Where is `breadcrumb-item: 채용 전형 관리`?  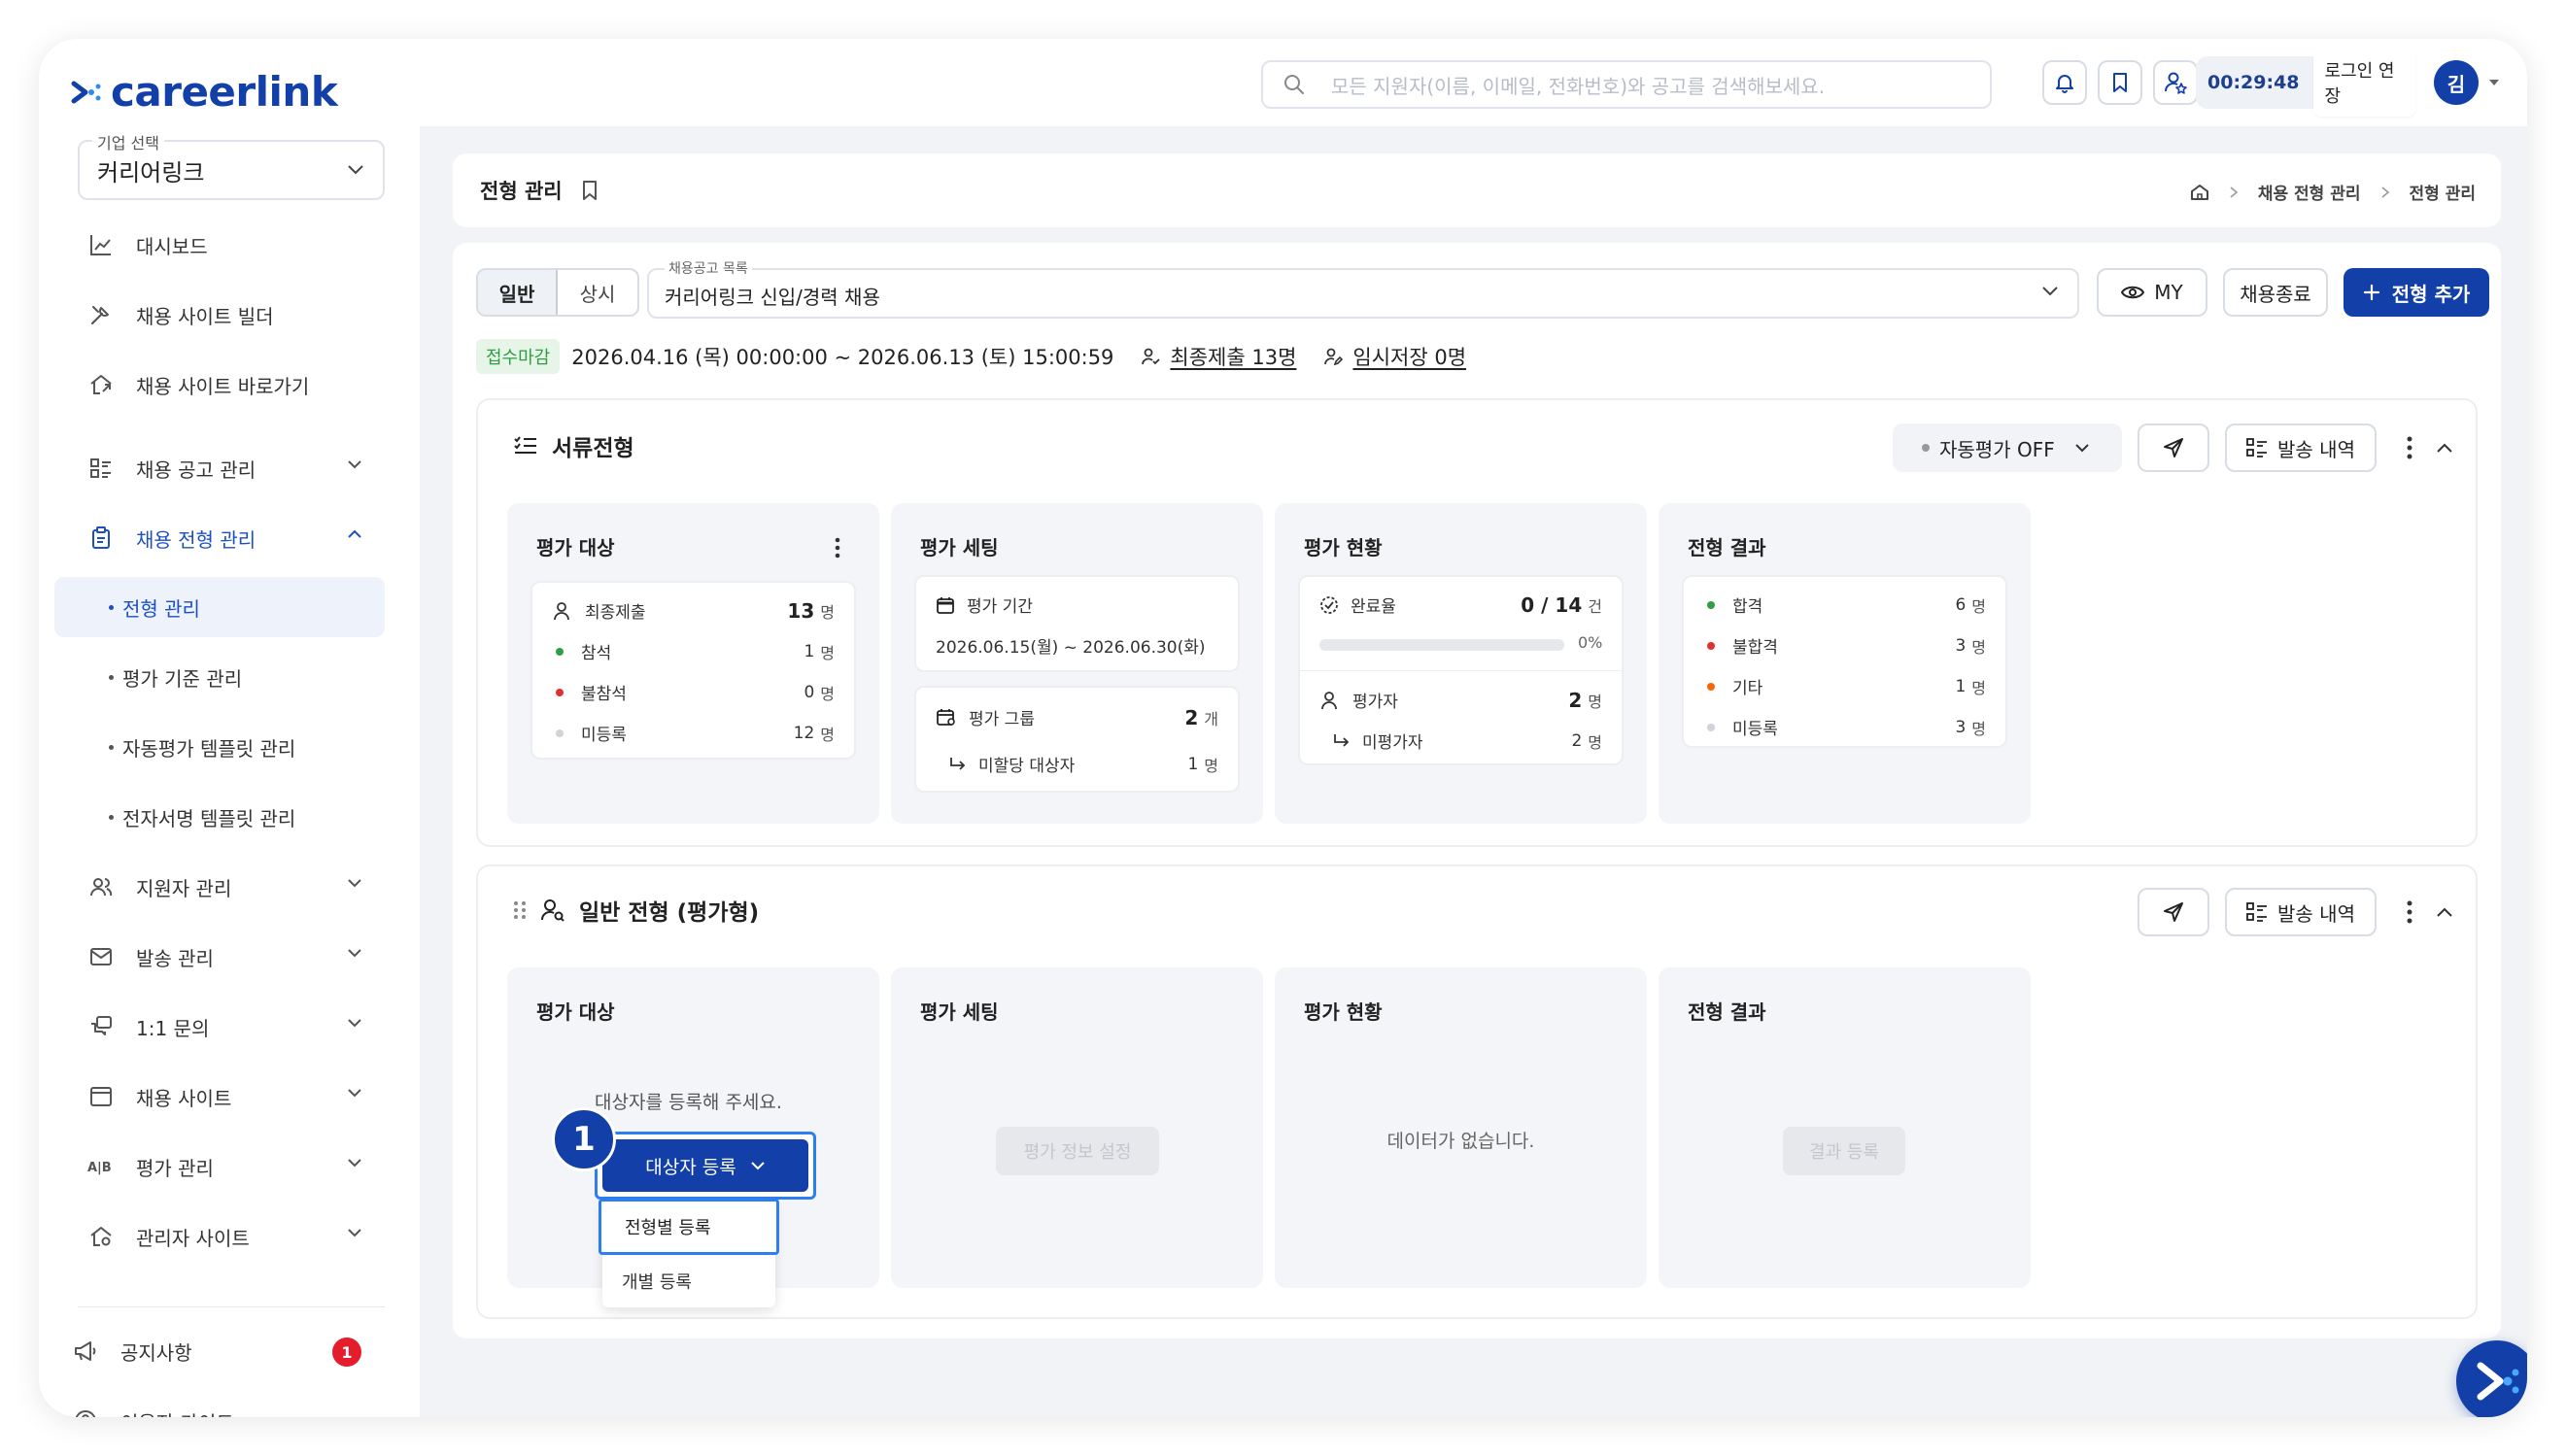
breadcrumb-item: 채용 전형 관리 is located at coordinates (2309, 192).